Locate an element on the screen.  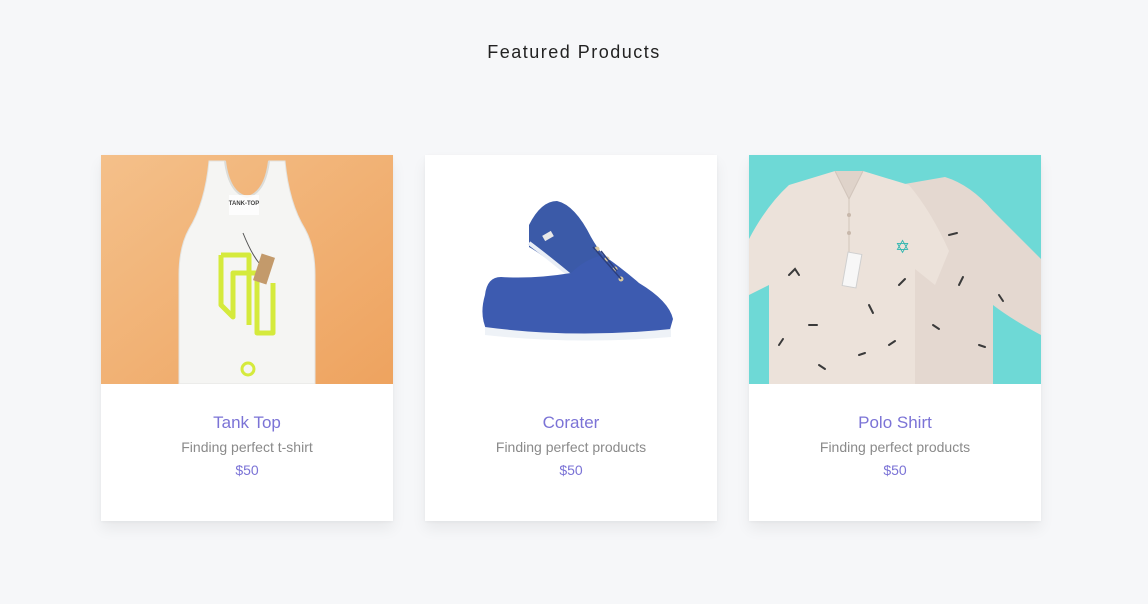
section-title: Featured Products is located at coordinates (574, 52).